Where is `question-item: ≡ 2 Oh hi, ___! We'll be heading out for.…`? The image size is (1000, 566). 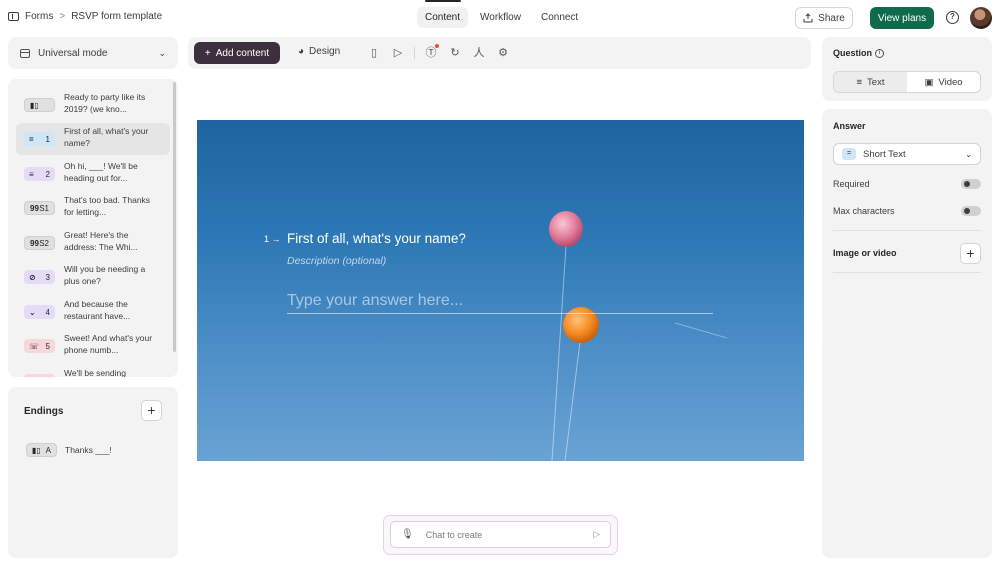 question-item: ≡ 2 Oh hi, ___! We'll be heading out for.… is located at coordinates (93, 174).